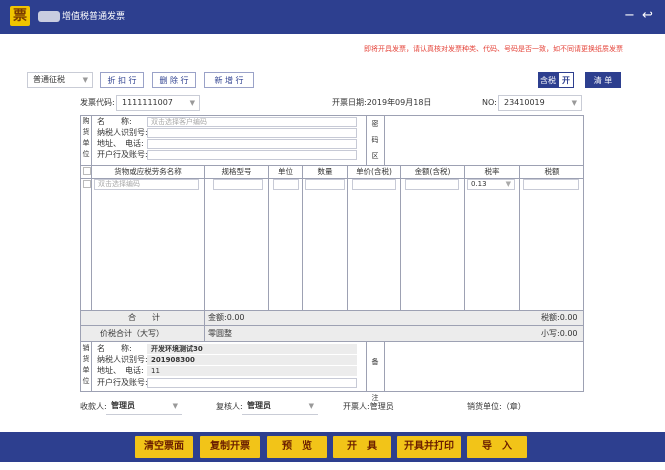 The image size is (665, 470). What do you see at coordinates (496, 406) in the screenshot?
I see `seller-unit-label: 销货单位:（章）` at bounding box center [496, 406].